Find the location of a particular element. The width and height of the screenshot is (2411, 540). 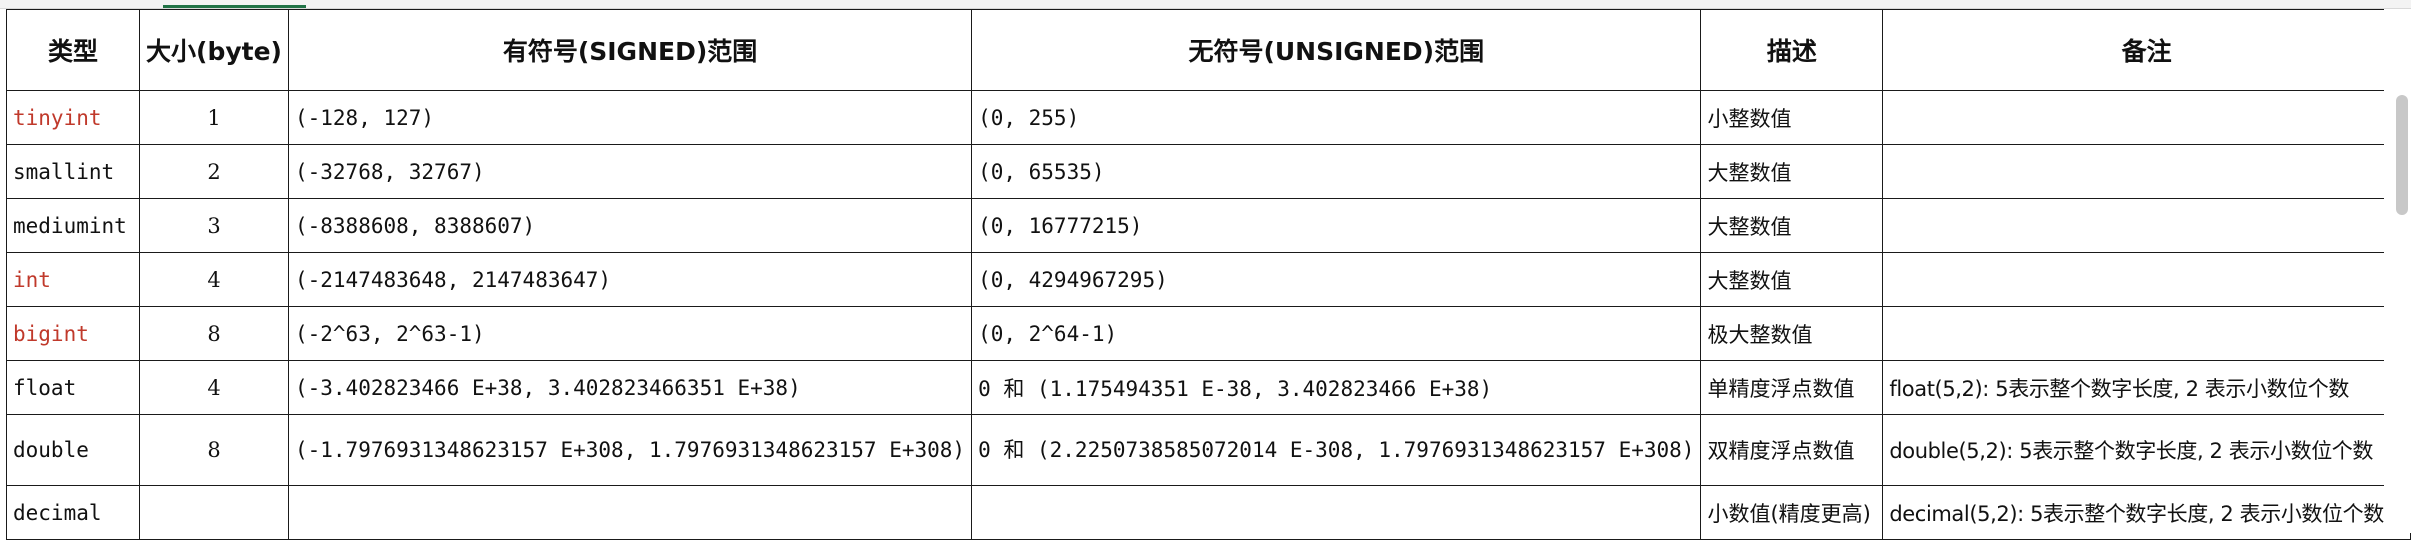

signed-range-cell: (-2147483648, 2147483647) is located at coordinates (630, 279).